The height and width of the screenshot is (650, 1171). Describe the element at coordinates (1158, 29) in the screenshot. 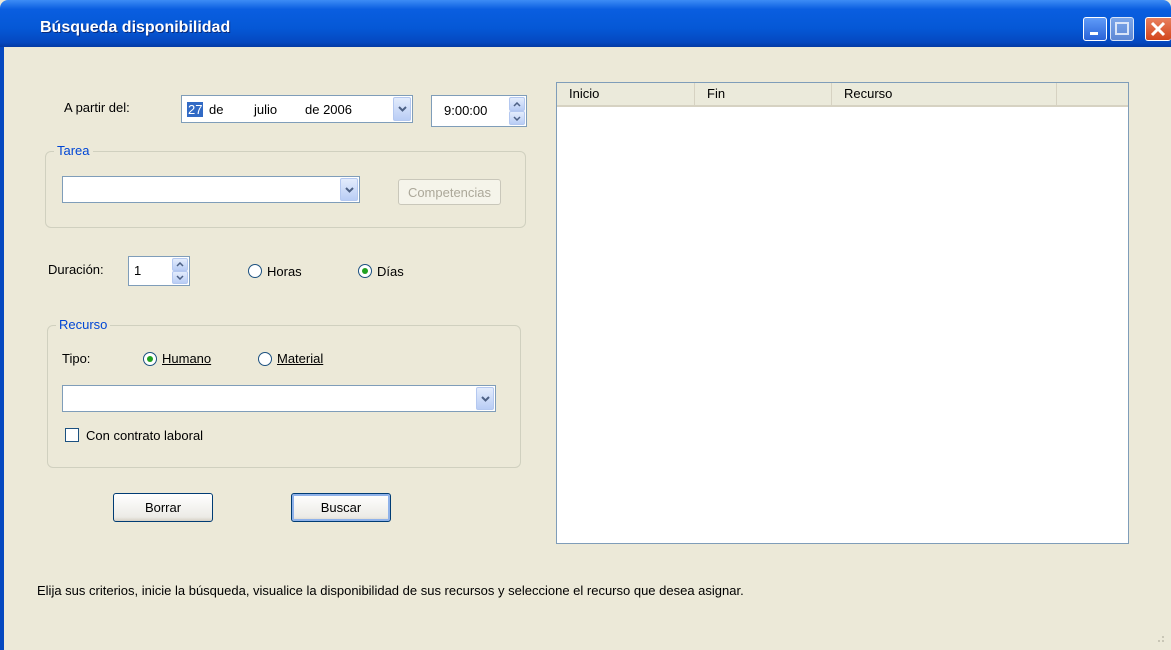

I see `close-icon` at that location.